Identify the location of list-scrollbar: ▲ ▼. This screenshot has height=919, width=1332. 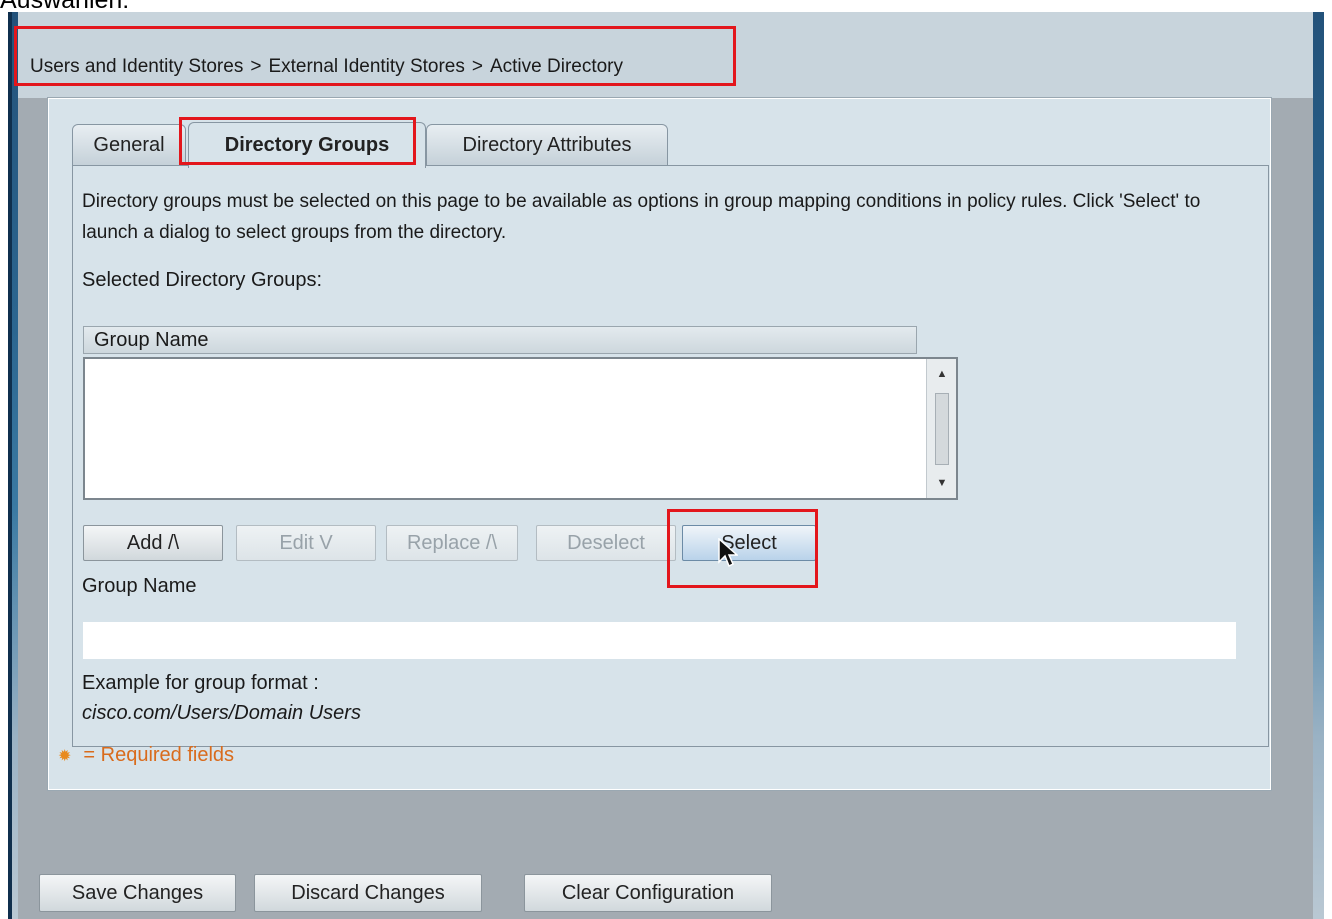
(941, 428).